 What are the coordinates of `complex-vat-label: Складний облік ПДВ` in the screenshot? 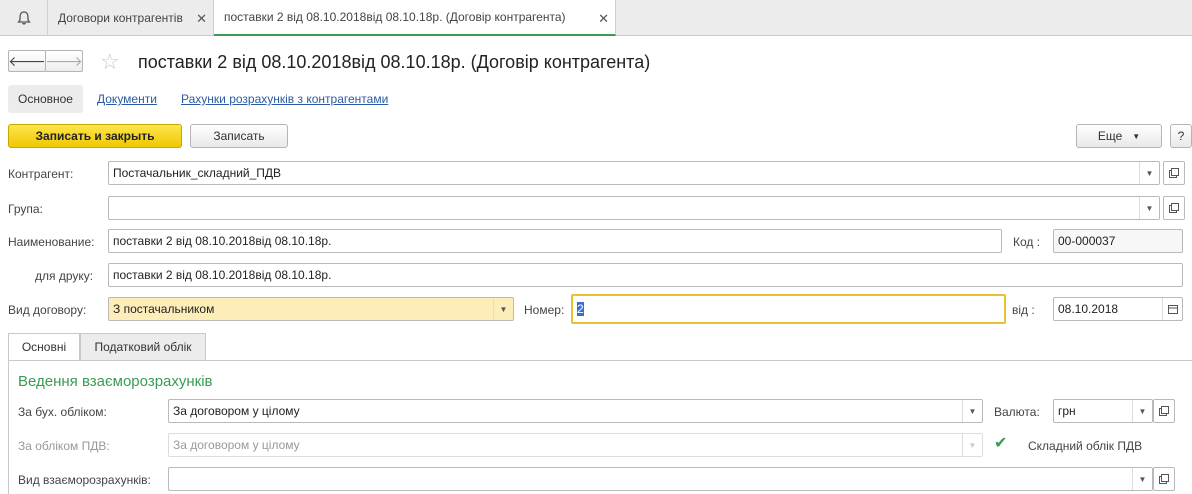 It's located at (1085, 446).